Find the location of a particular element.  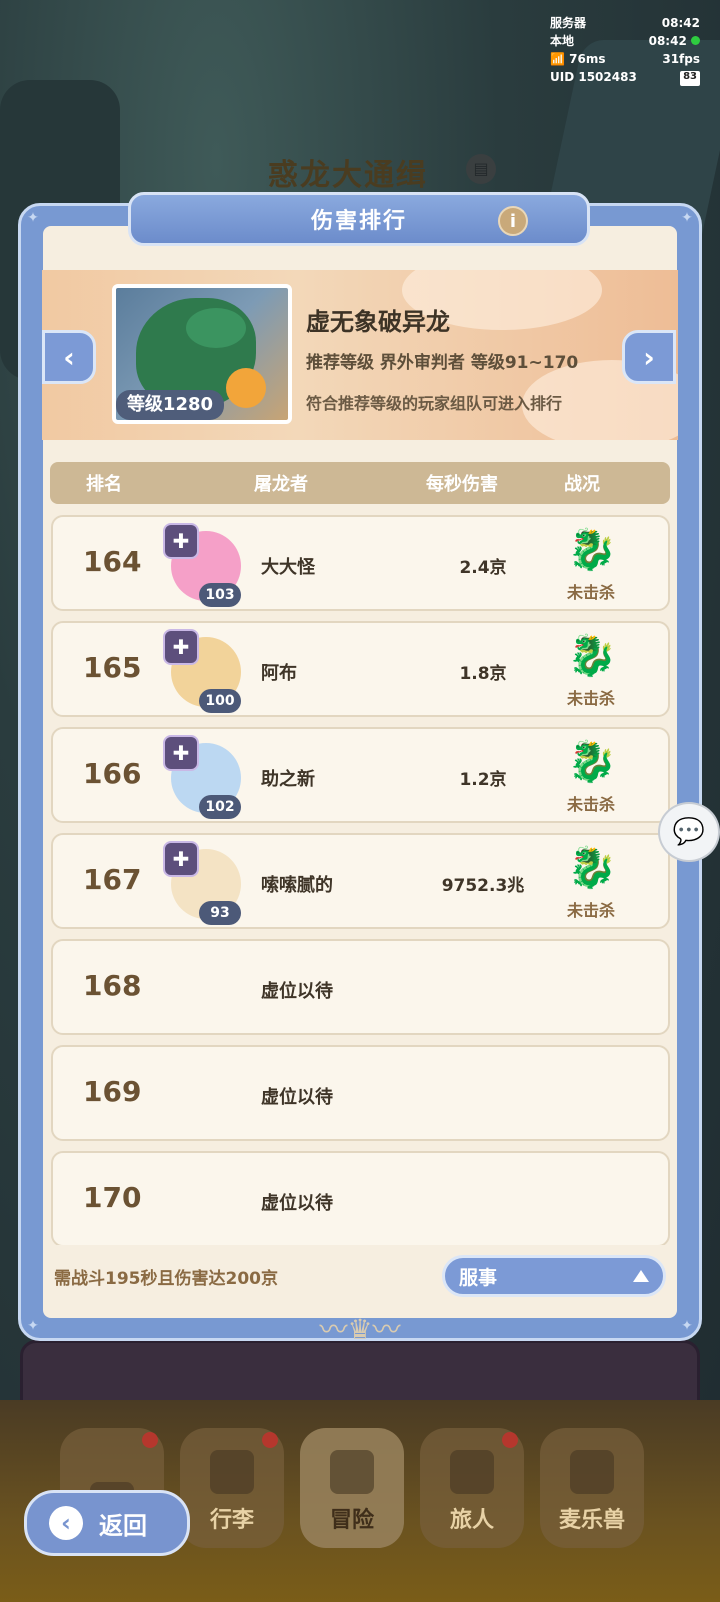

col-rank: 排名 is located at coordinates (104, 484).